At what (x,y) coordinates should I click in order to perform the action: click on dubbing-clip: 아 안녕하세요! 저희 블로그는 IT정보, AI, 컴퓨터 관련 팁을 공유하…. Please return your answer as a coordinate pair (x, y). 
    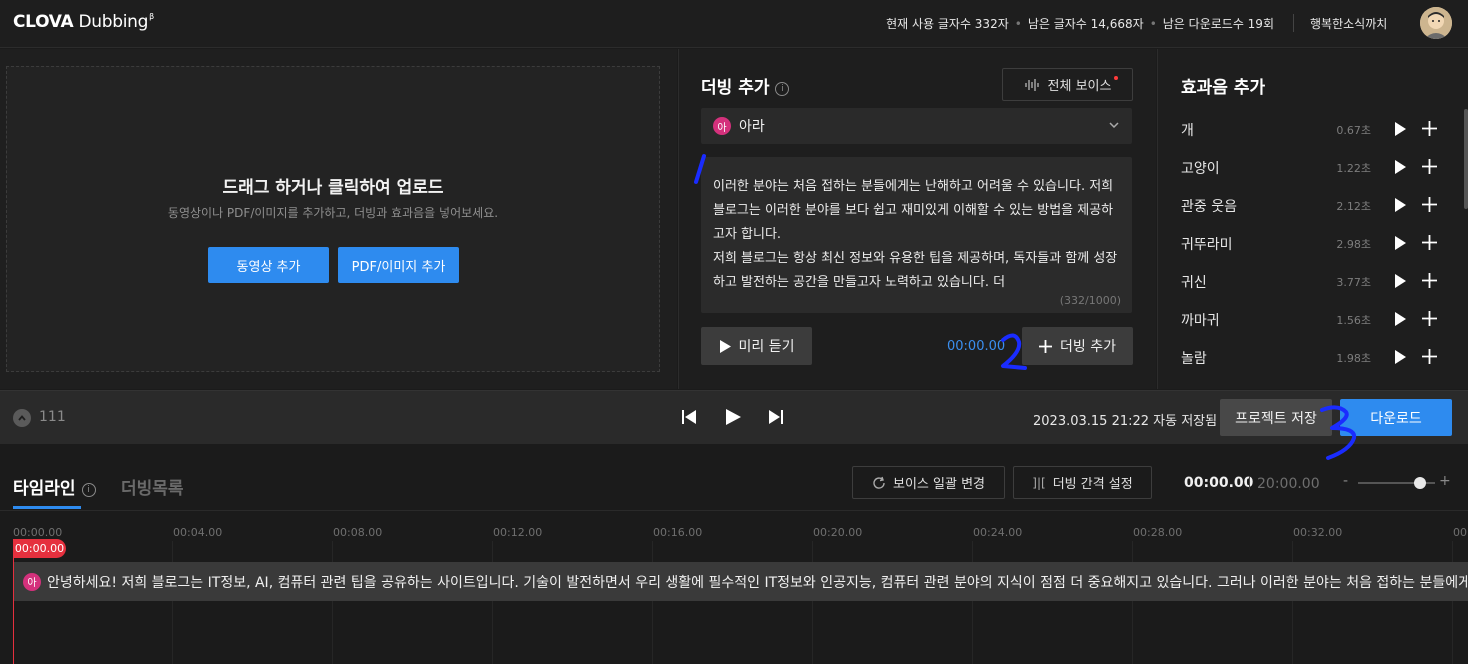
    Looking at the image, I should click on (741, 581).